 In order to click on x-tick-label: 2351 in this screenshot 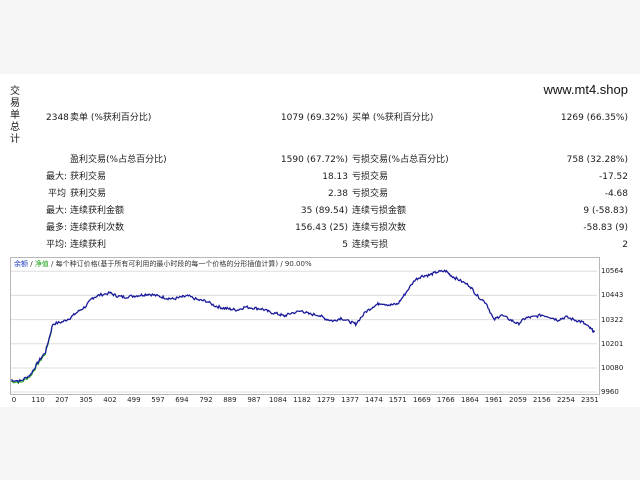, I will do `click(589, 400)`.